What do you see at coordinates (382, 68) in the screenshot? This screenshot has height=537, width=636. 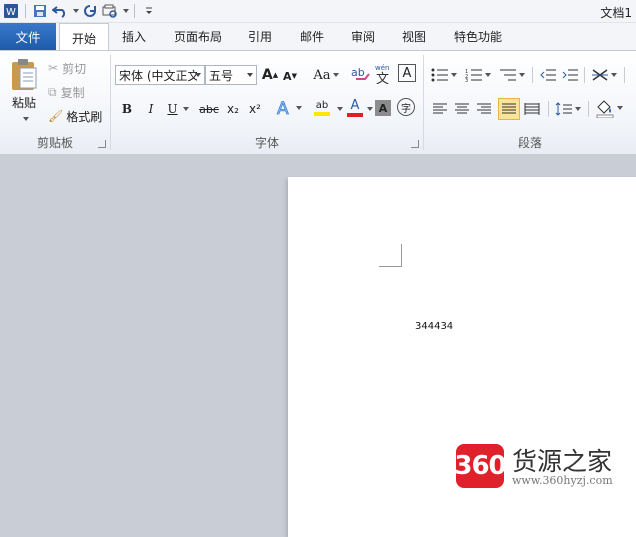 I see `svg-text: wén` at bounding box center [382, 68].